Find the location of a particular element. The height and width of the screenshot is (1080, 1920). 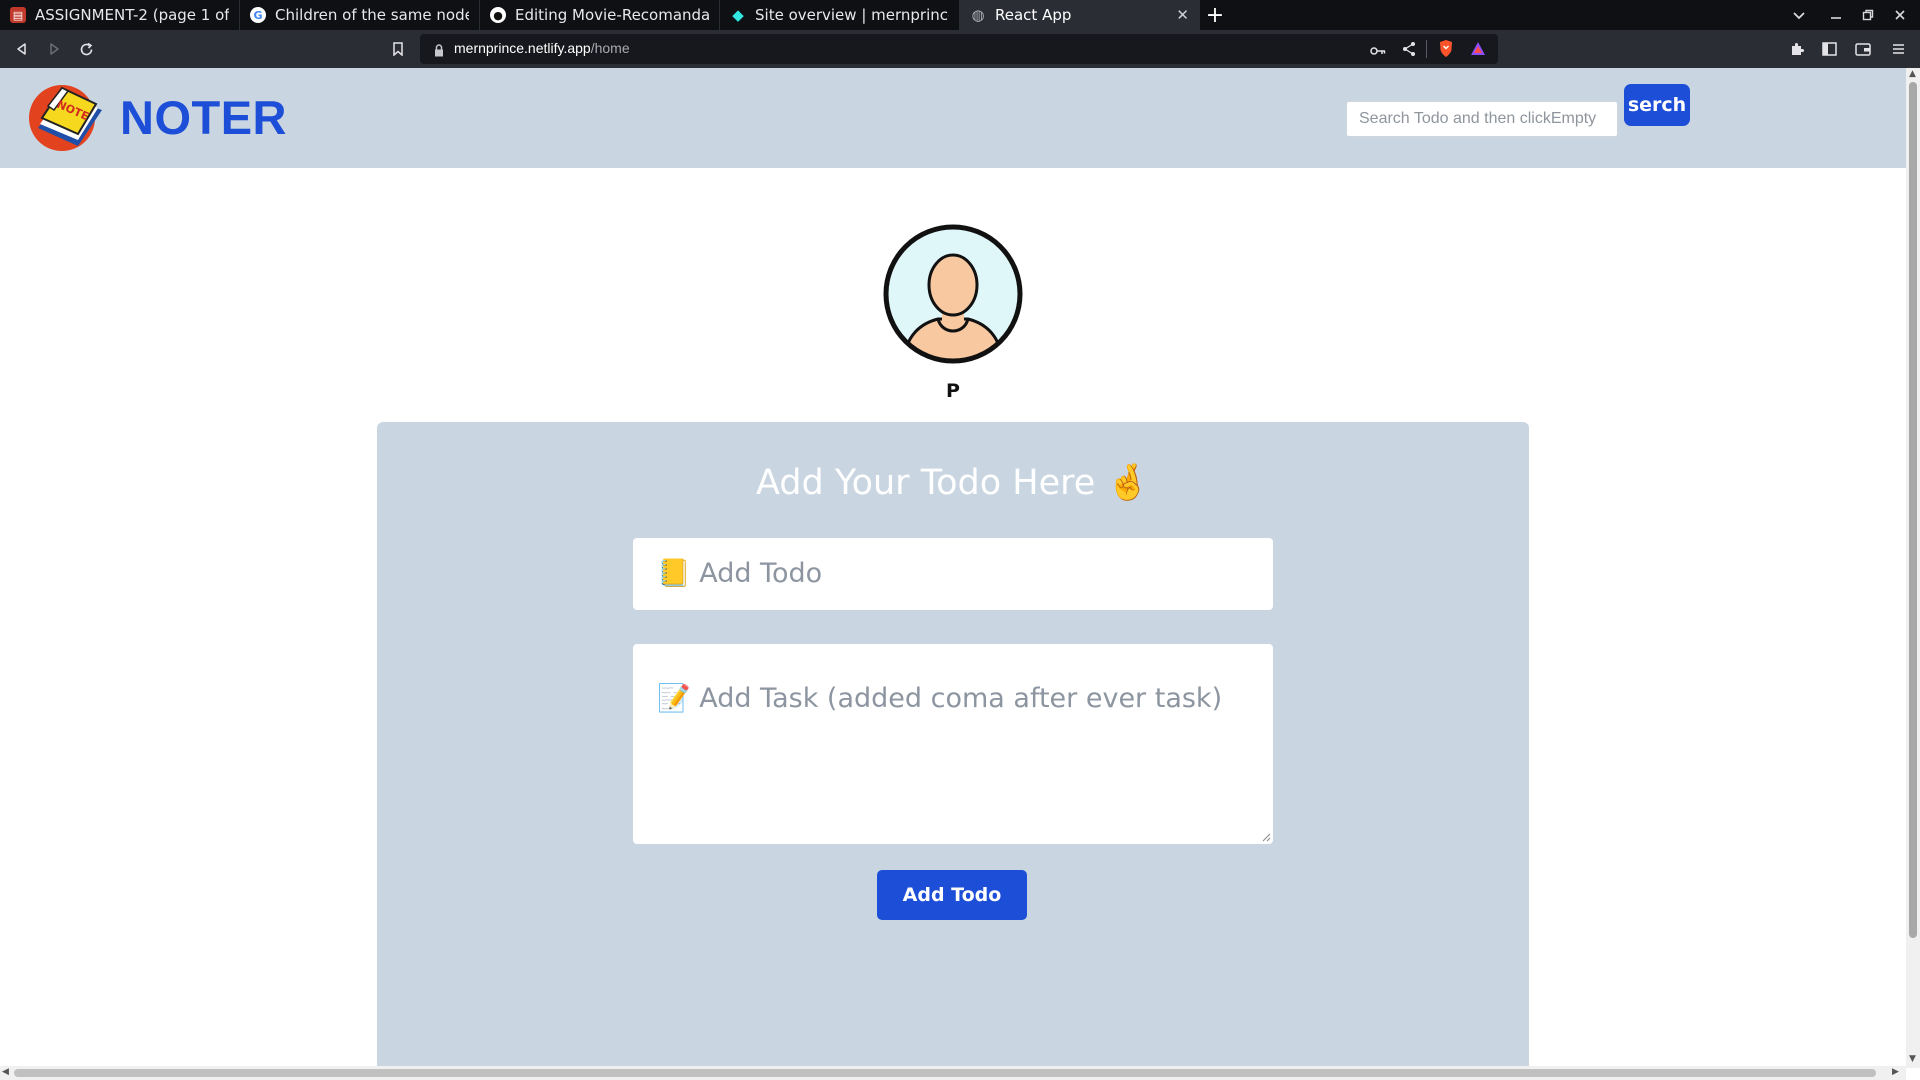

avatar-icon is located at coordinates (953, 294).